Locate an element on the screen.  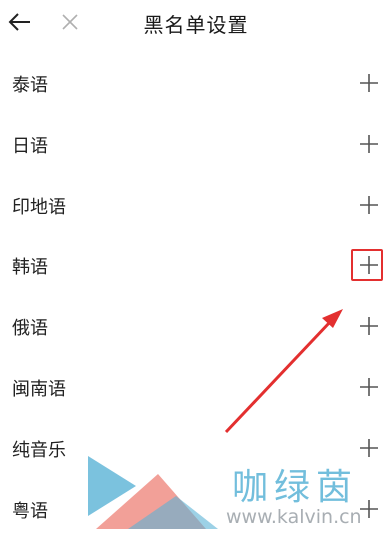
list-item-label: 纯音乐 is located at coordinates (39, 450).